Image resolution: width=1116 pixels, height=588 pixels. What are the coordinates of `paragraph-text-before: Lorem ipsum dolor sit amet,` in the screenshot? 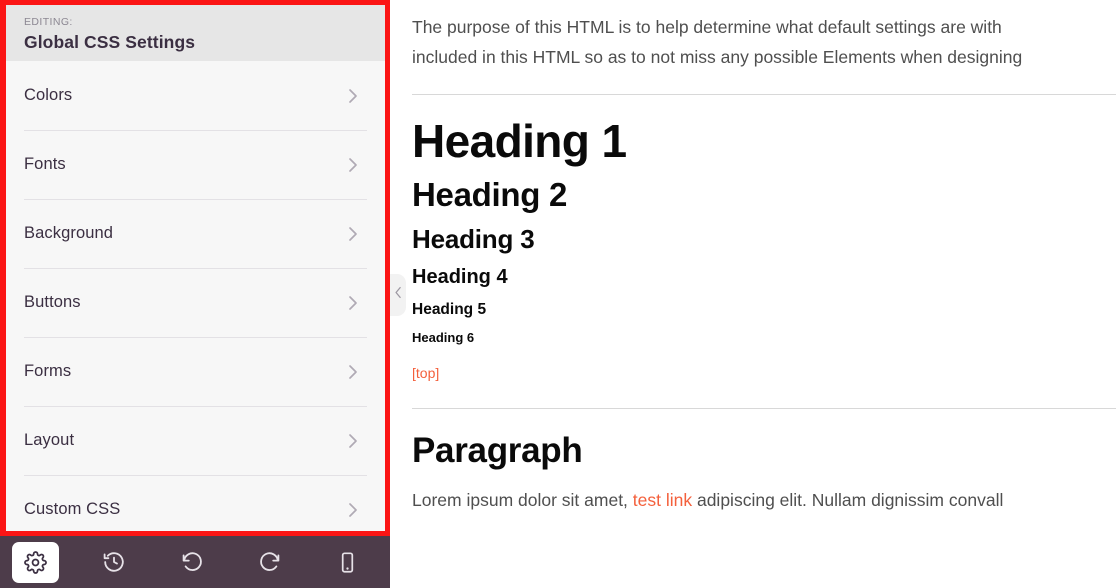 It's located at (522, 500).